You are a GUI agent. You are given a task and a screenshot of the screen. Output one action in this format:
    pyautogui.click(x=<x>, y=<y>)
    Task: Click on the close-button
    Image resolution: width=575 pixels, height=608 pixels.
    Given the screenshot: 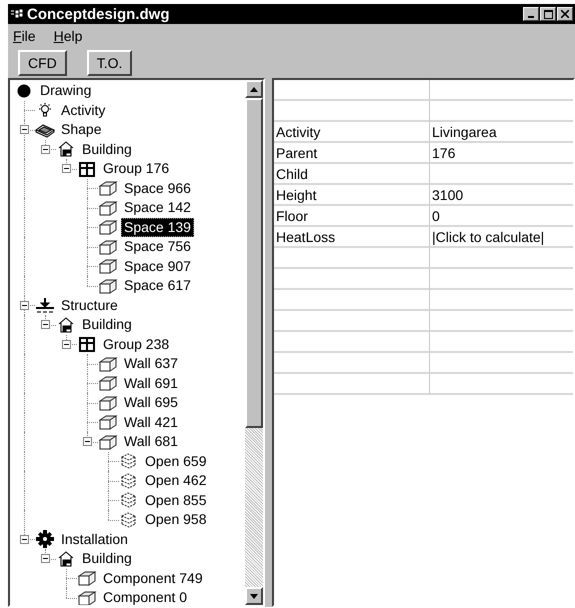 What is the action you would take?
    pyautogui.click(x=565, y=14)
    